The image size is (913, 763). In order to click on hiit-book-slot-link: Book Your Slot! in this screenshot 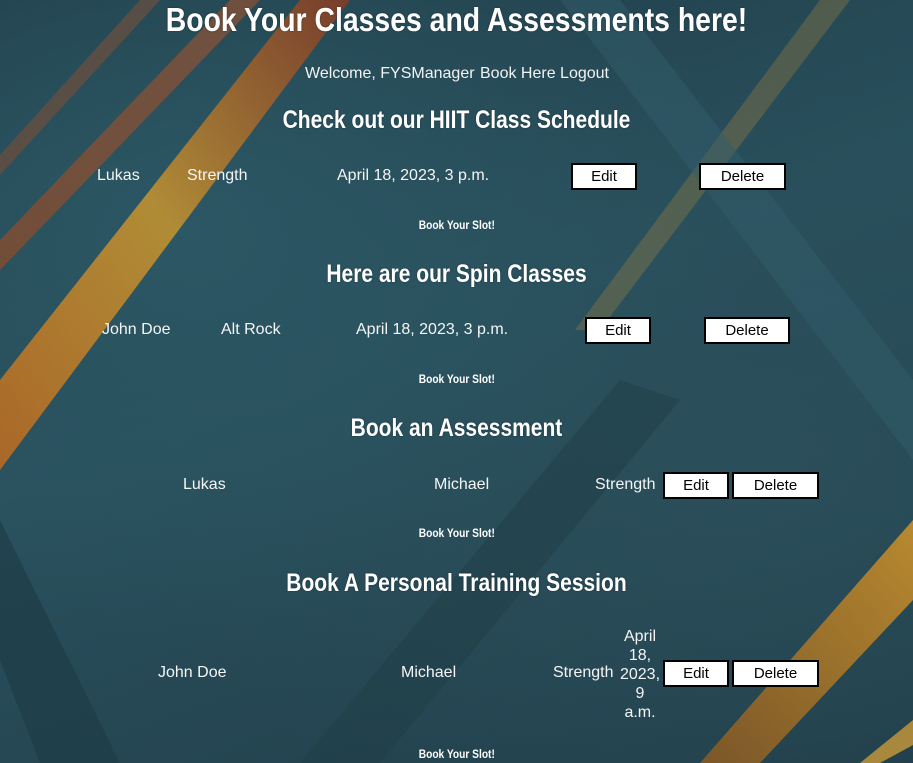, I will do `click(456, 225)`.